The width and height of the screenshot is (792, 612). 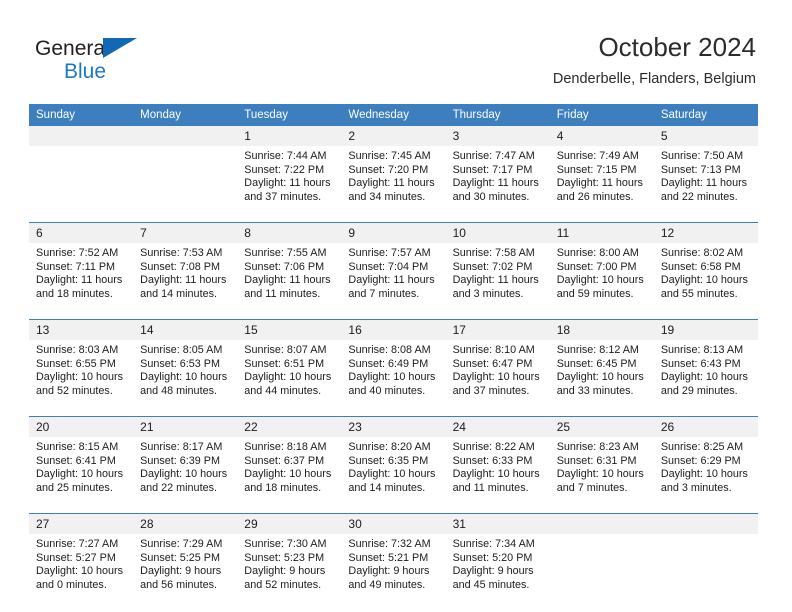 I want to click on daylight-text-cont: and 22 minutes., so click(x=178, y=487).